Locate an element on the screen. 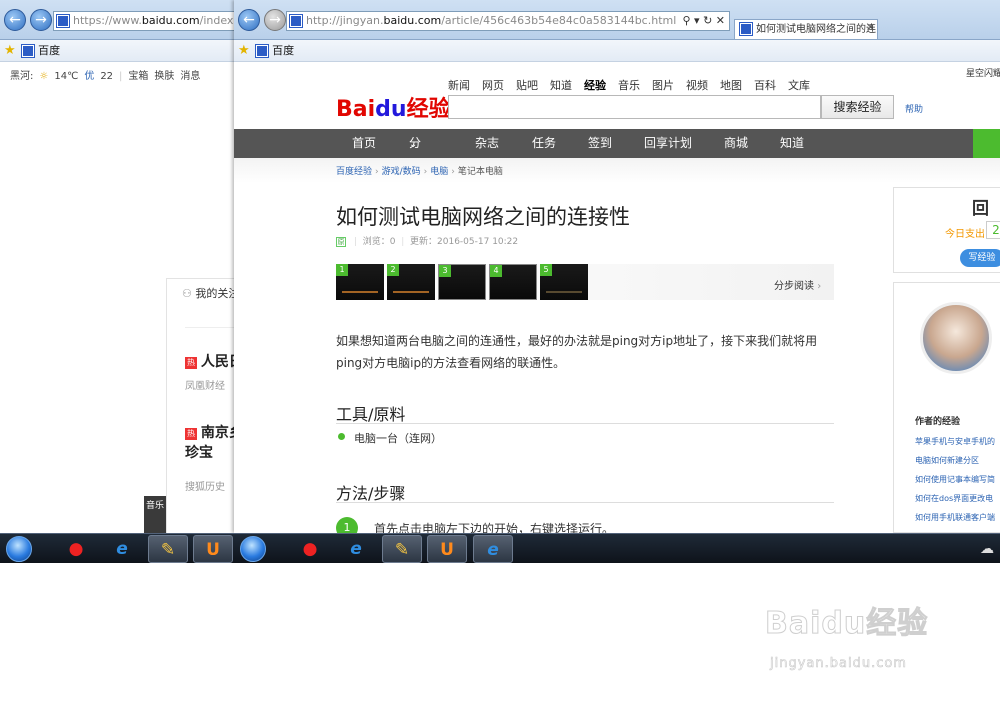  nav-news: 新闻 is located at coordinates (459, 85).